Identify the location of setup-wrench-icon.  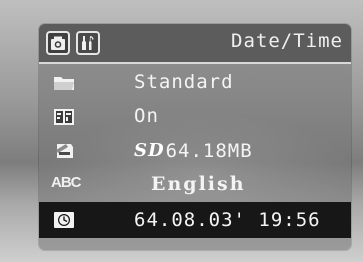
(88, 43).